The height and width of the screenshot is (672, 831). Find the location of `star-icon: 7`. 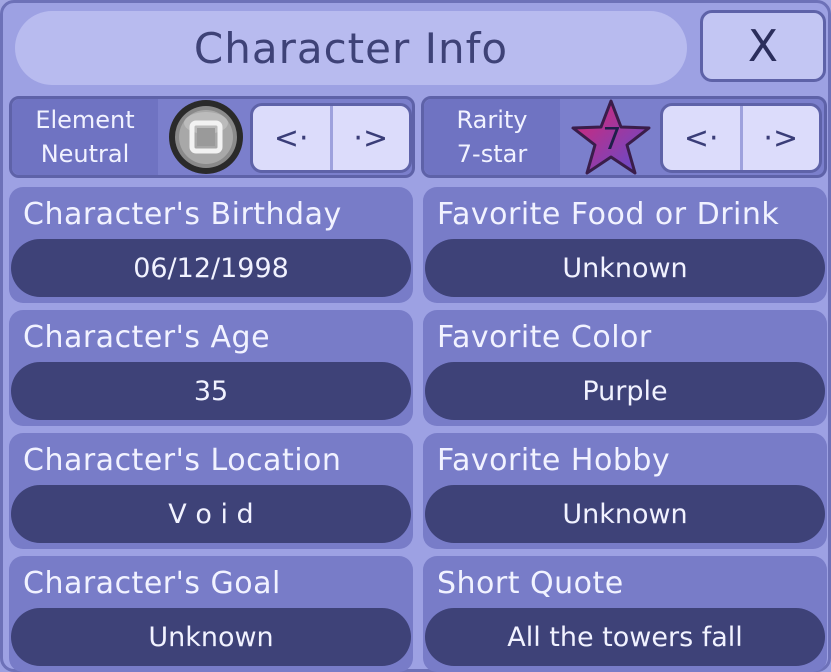

star-icon: 7 is located at coordinates (611, 137).